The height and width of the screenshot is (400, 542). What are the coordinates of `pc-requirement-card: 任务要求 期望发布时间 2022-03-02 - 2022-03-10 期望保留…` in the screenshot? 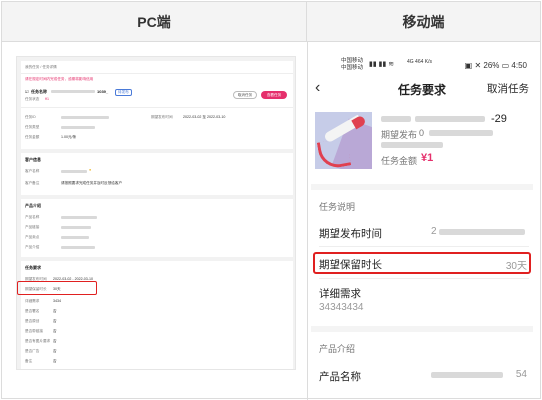 It's located at (157, 315).